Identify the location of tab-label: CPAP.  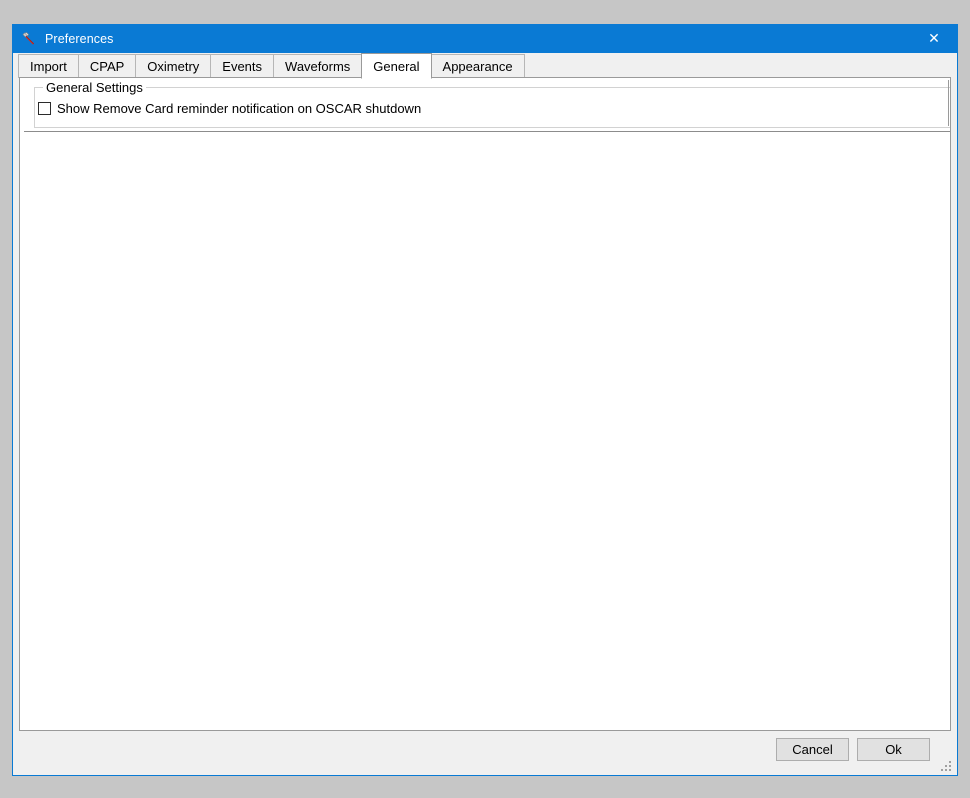
(107, 66).